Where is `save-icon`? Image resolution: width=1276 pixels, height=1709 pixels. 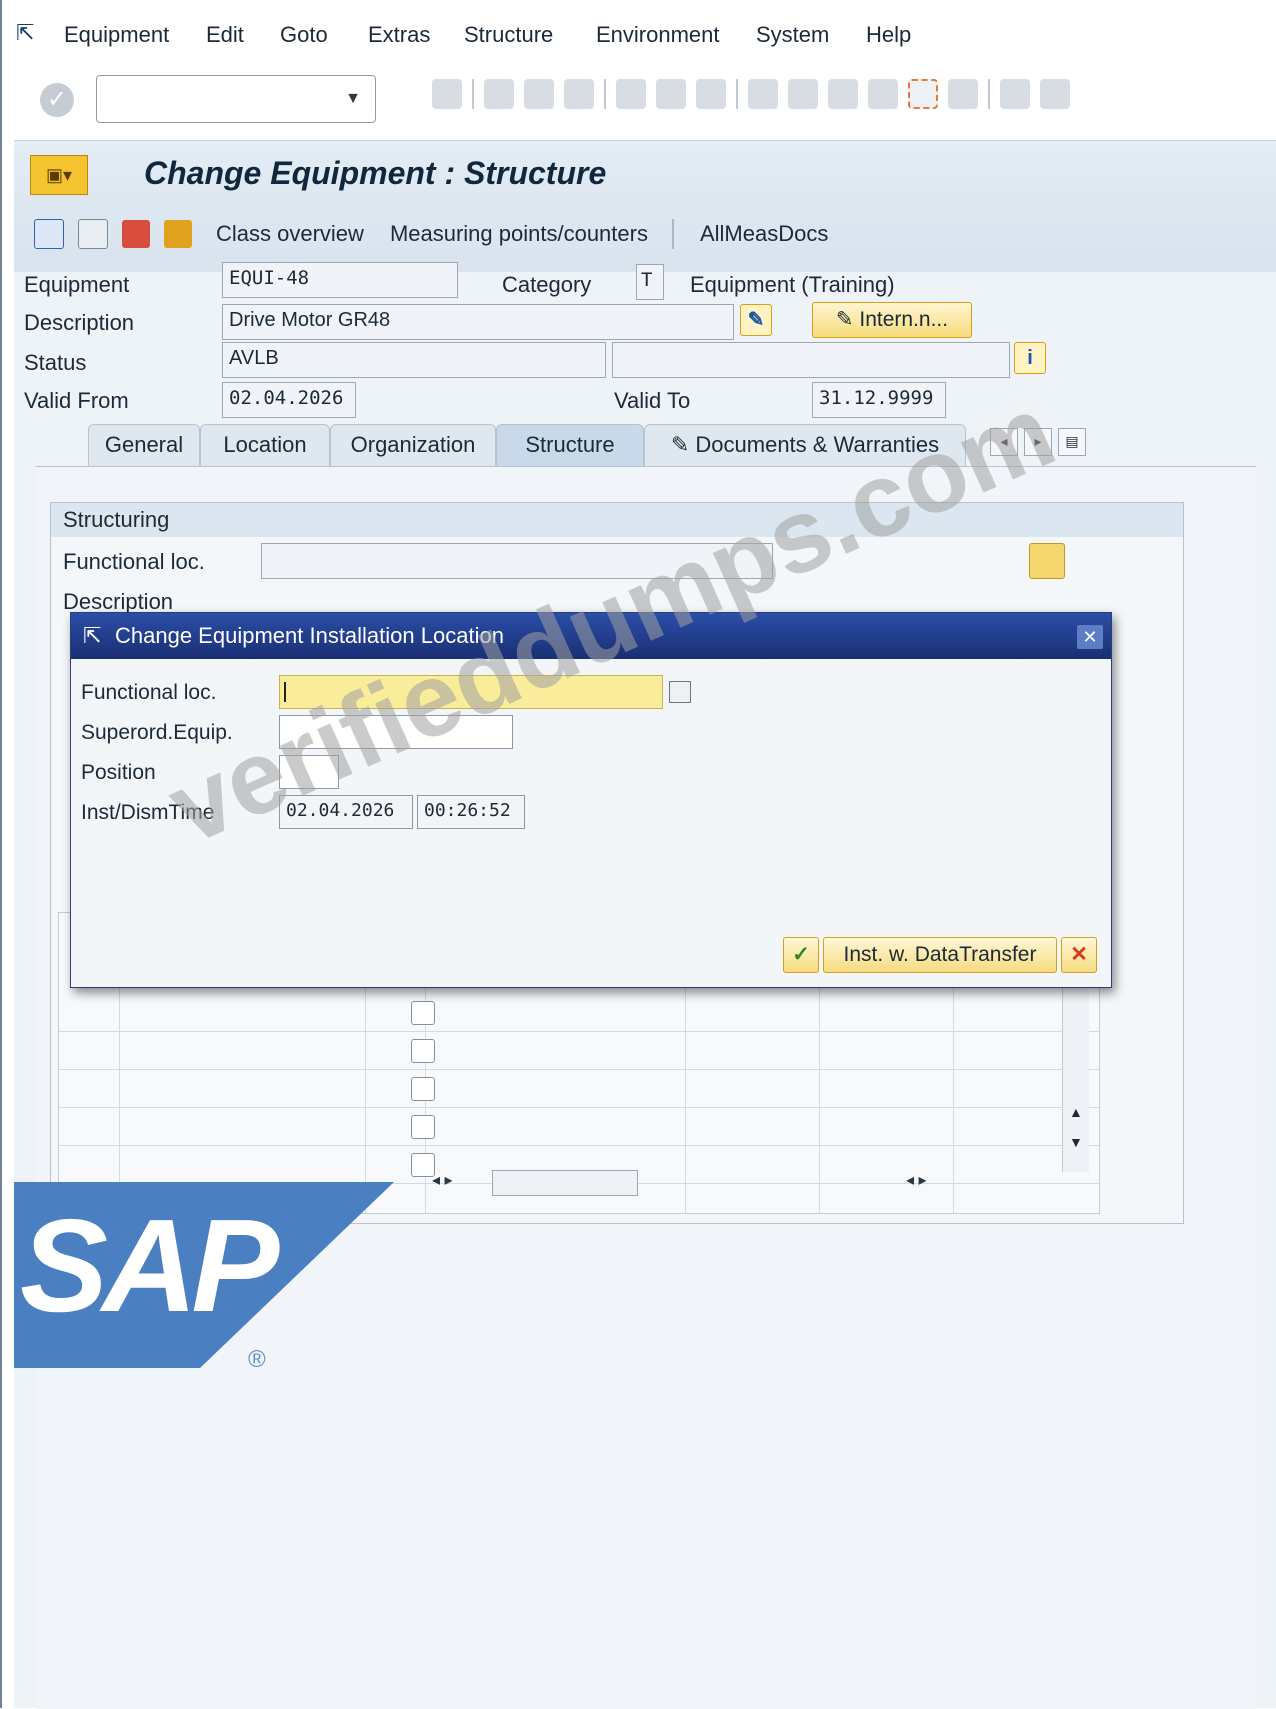 save-icon is located at coordinates (447, 94).